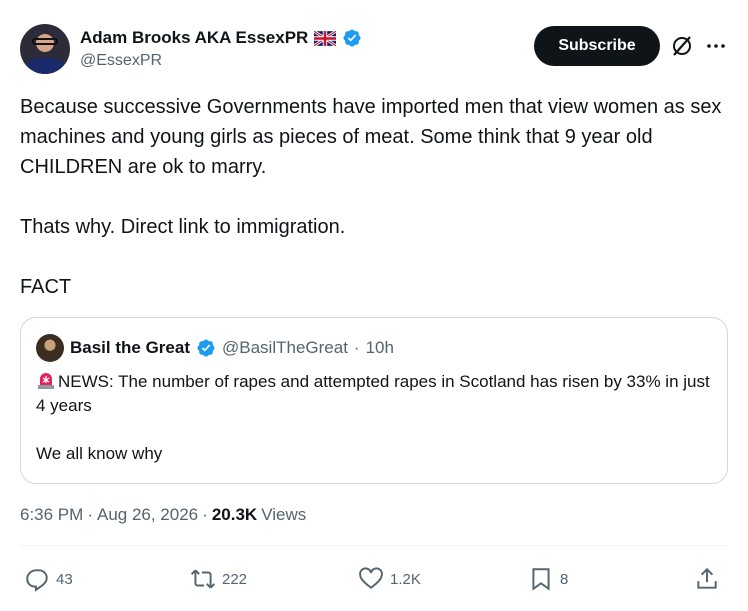 This screenshot has width=748, height=611. I want to click on tweet-date: Aug 26, 2026, so click(147, 515).